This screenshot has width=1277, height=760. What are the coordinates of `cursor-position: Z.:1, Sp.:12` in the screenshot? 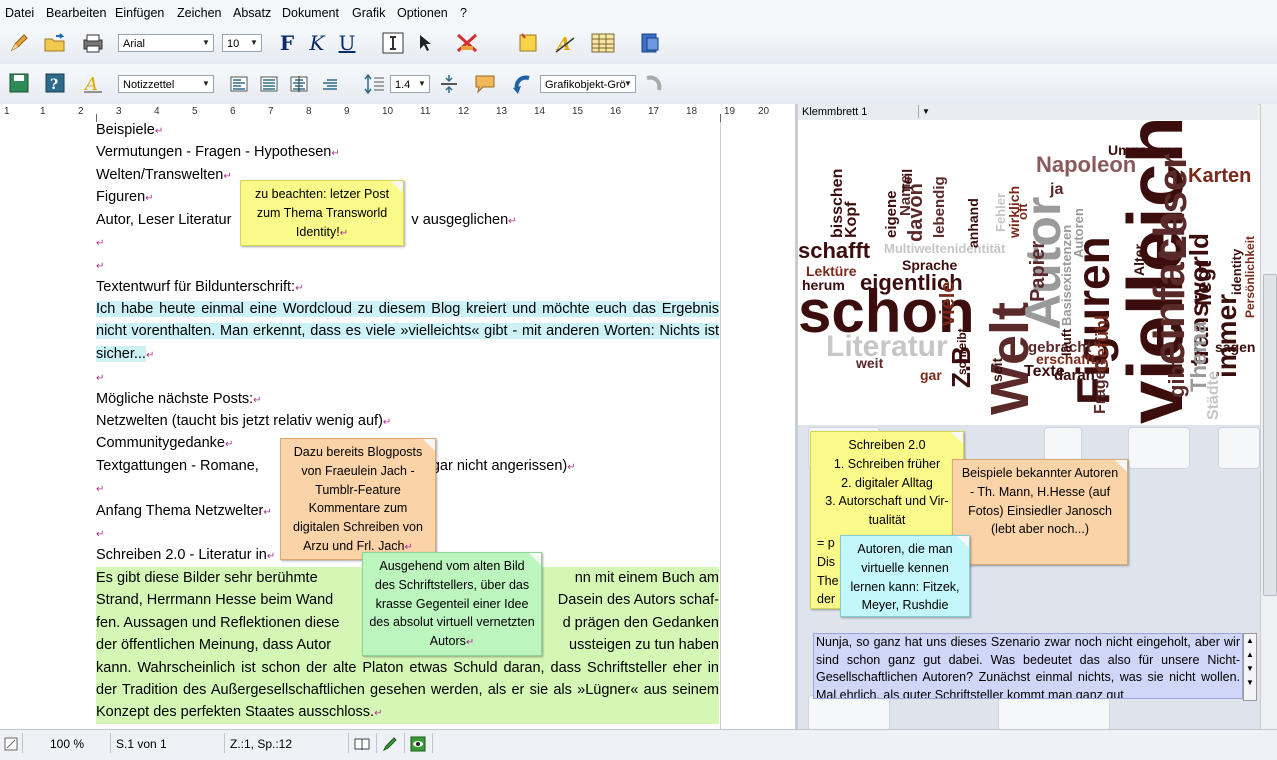 It's located at (261, 744).